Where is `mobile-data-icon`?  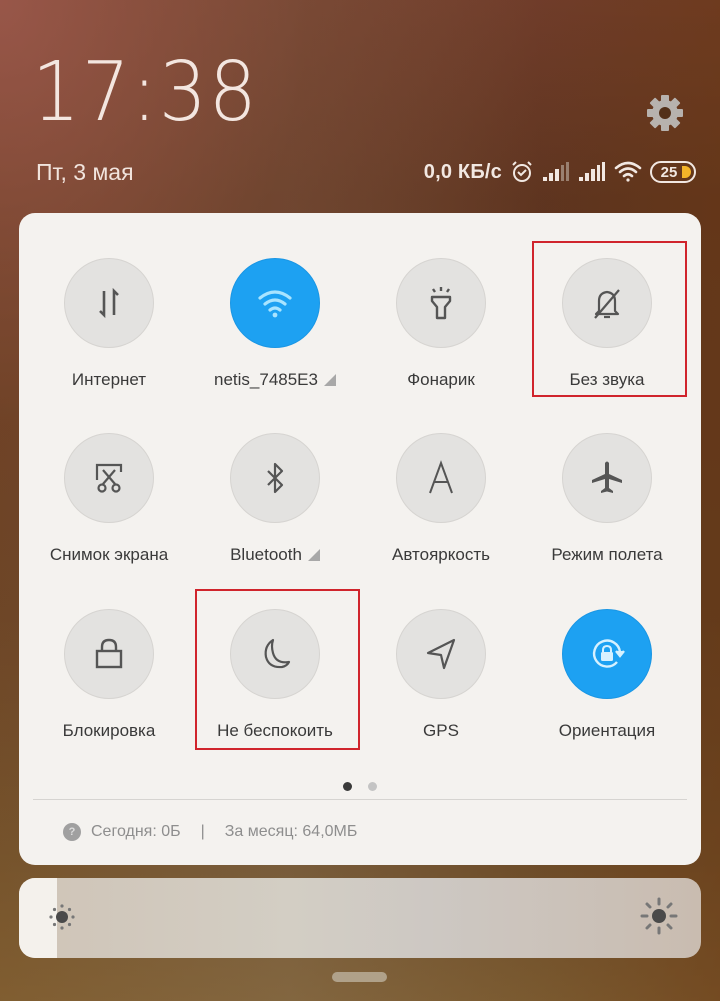 mobile-data-icon is located at coordinates (109, 303).